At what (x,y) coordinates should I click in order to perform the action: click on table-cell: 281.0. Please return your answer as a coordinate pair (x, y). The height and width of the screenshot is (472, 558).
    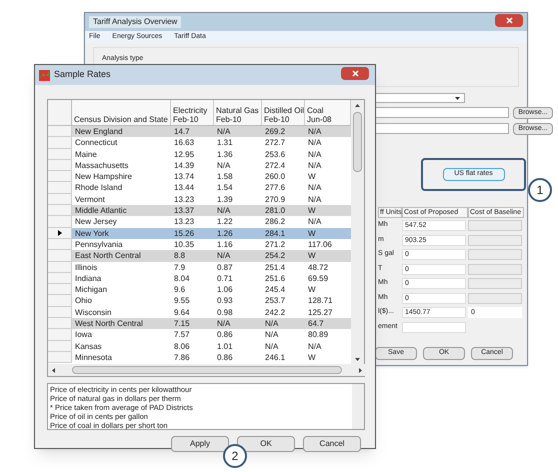
    Looking at the image, I should click on (283, 210).